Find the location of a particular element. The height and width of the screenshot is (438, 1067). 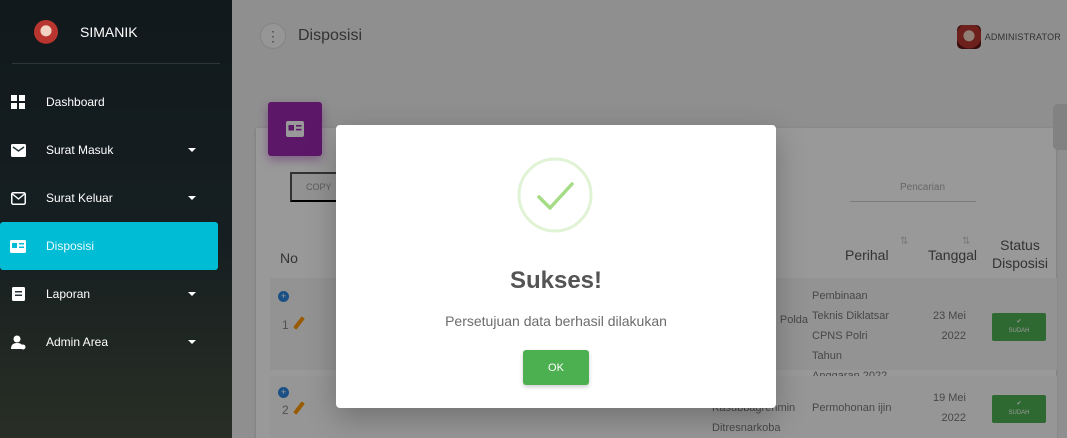

sidebar-item-admin-area: Admin Area is located at coordinates (109, 342).